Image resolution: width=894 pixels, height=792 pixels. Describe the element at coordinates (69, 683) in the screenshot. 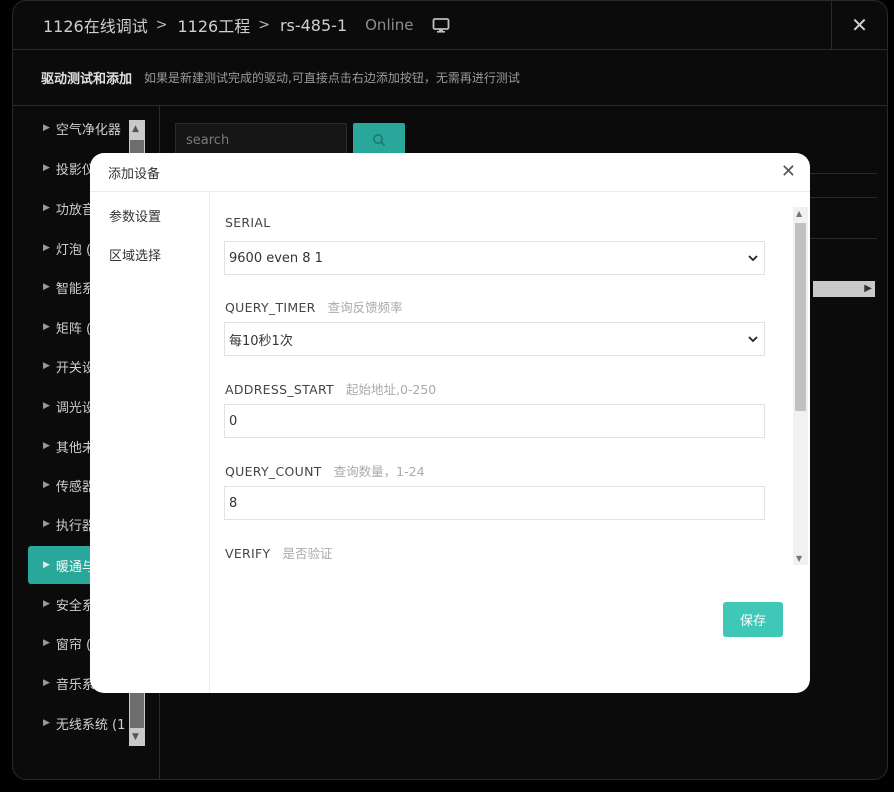

I see `sidebar-item: ▶ 音乐系` at that location.